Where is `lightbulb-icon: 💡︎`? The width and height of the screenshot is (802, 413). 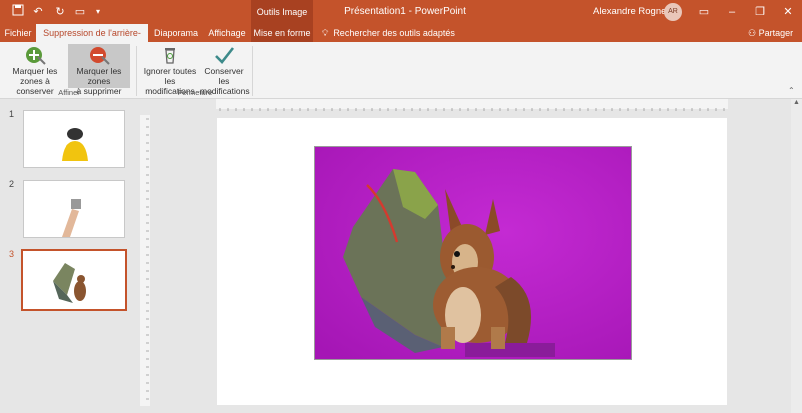
lightbulb-icon: 💡︎ is located at coordinates (325, 33).